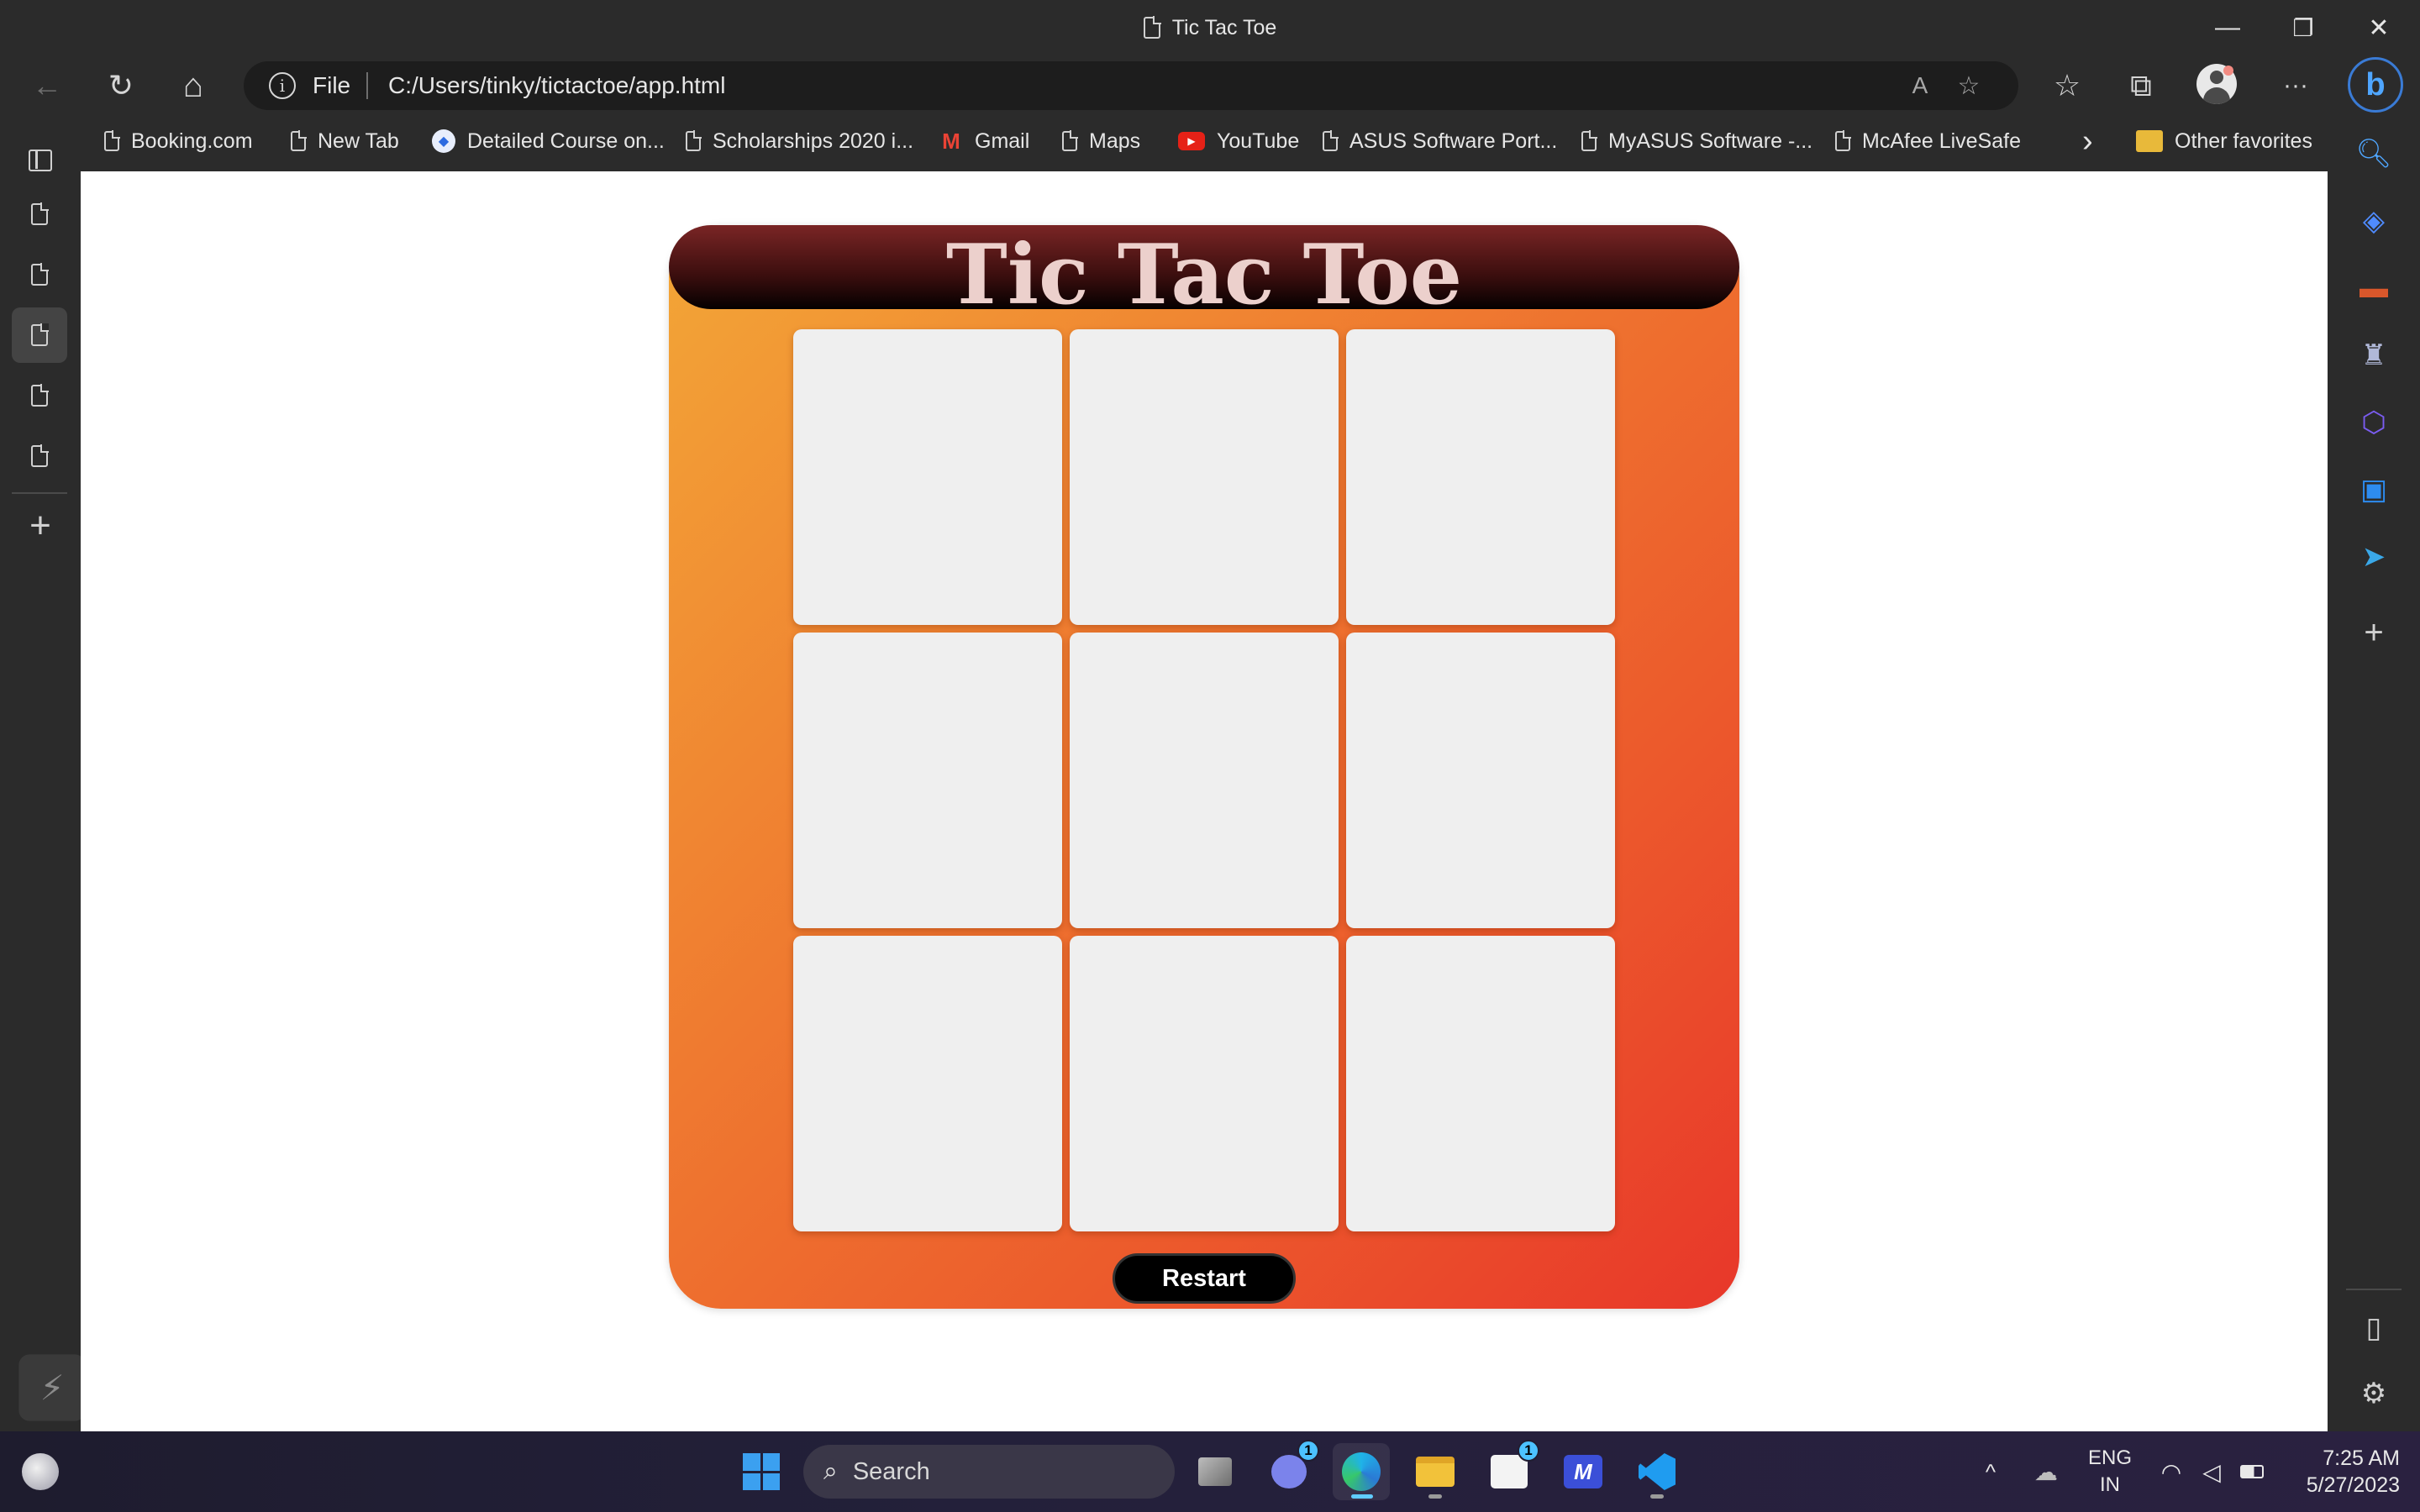 Image resolution: width=2420 pixels, height=1512 pixels. I want to click on search-icon: 🔍︎, so click(2374, 154).